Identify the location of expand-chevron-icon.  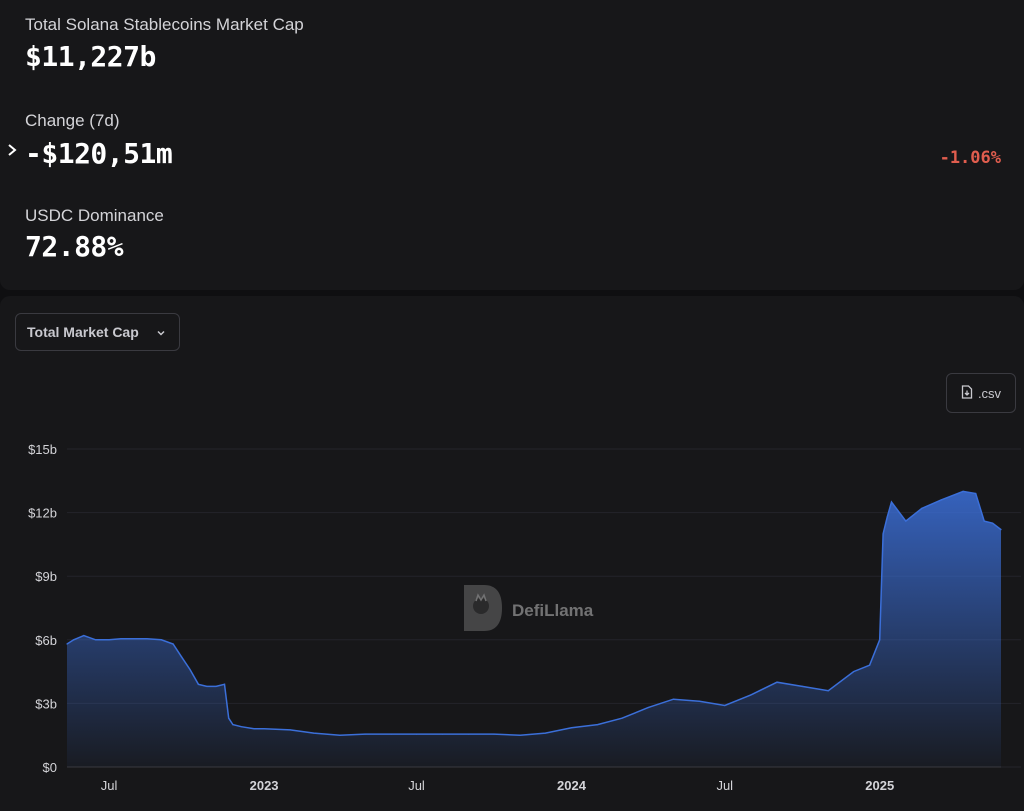
(12, 150).